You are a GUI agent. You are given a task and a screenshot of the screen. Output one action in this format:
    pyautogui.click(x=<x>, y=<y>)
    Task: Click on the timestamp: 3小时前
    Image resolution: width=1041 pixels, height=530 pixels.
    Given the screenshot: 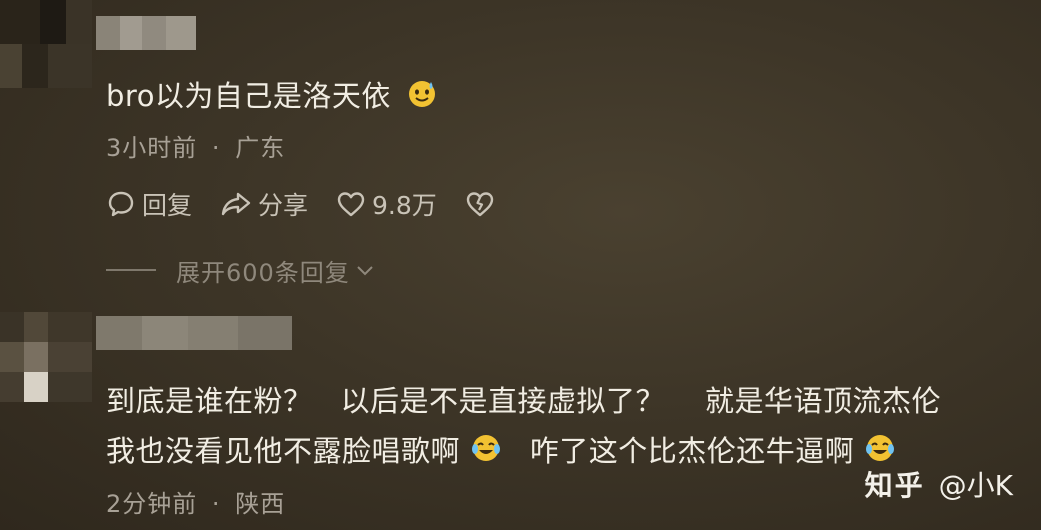 What is the action you would take?
    pyautogui.click(x=152, y=148)
    